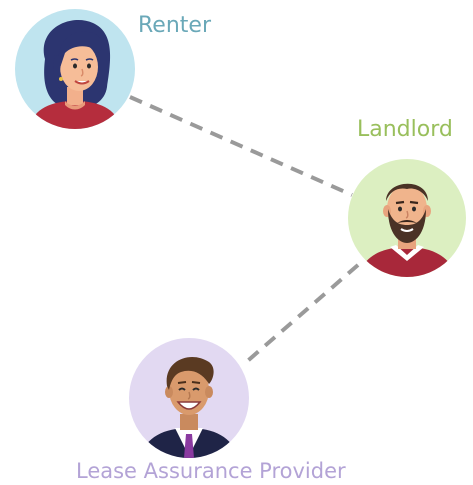 The height and width of the screenshot is (485, 473). What do you see at coordinates (174, 25) in the screenshot?
I see `renter-label: Renter` at bounding box center [174, 25].